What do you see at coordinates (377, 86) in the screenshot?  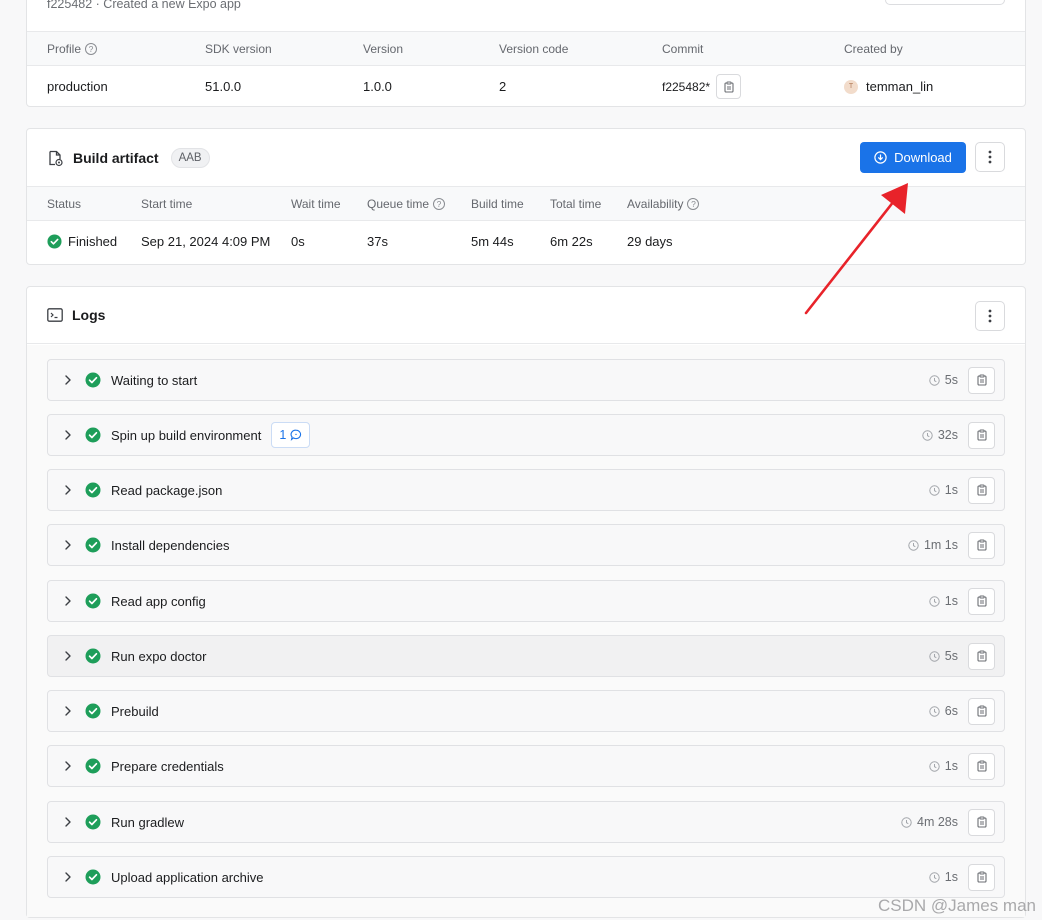 I see `version-value: 1.0.0` at bounding box center [377, 86].